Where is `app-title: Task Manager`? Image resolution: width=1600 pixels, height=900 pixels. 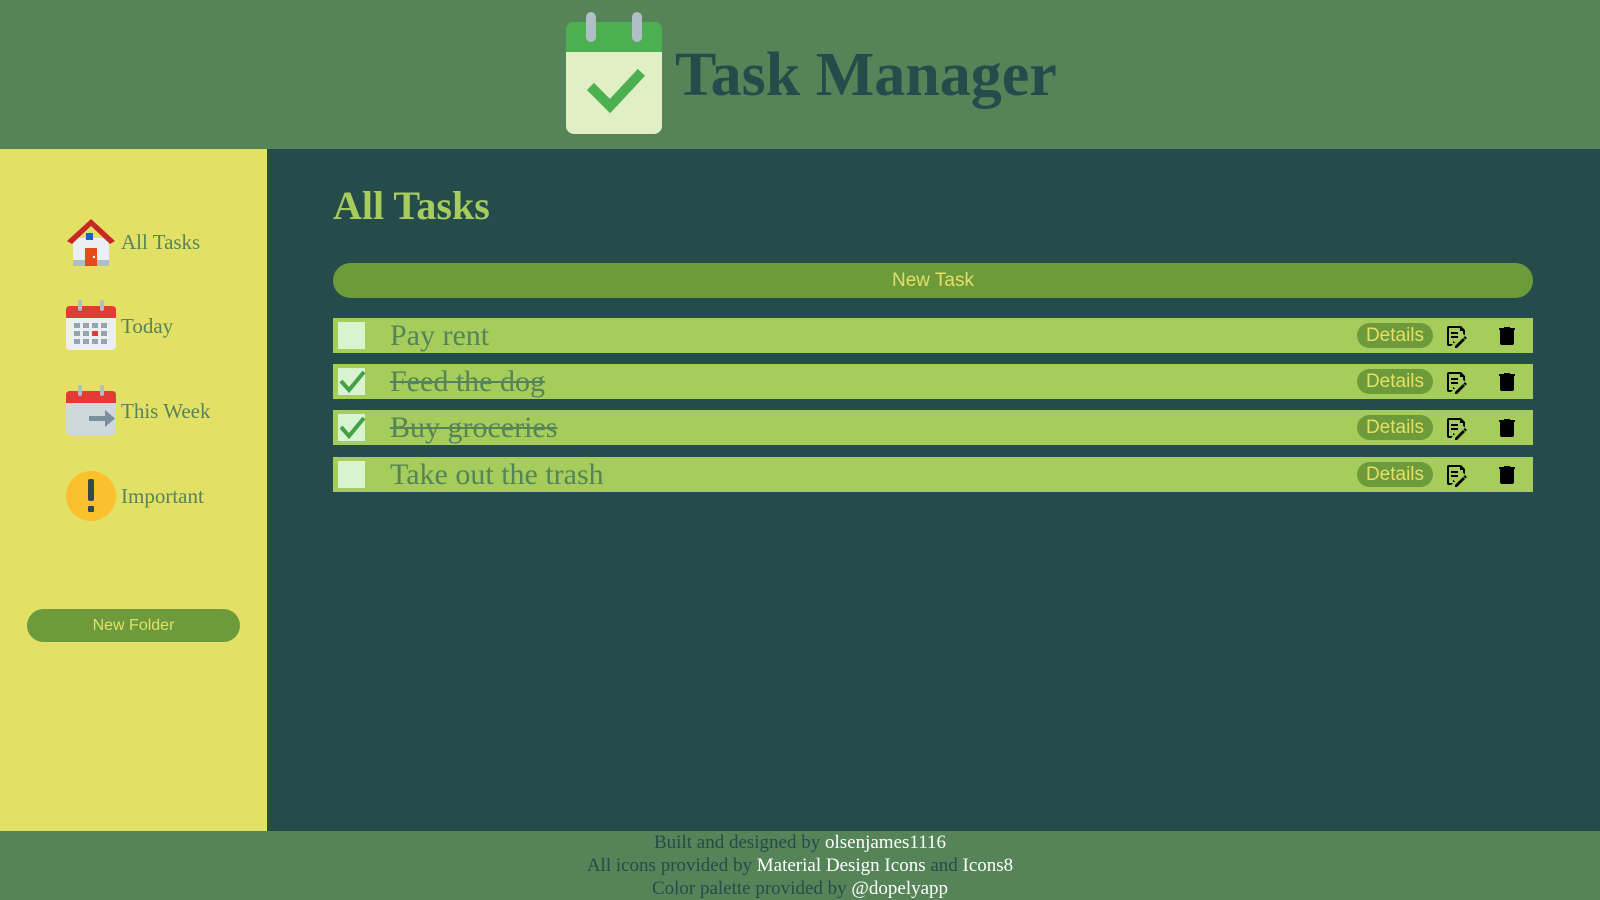
app-title: Task Manager is located at coordinates (866, 75).